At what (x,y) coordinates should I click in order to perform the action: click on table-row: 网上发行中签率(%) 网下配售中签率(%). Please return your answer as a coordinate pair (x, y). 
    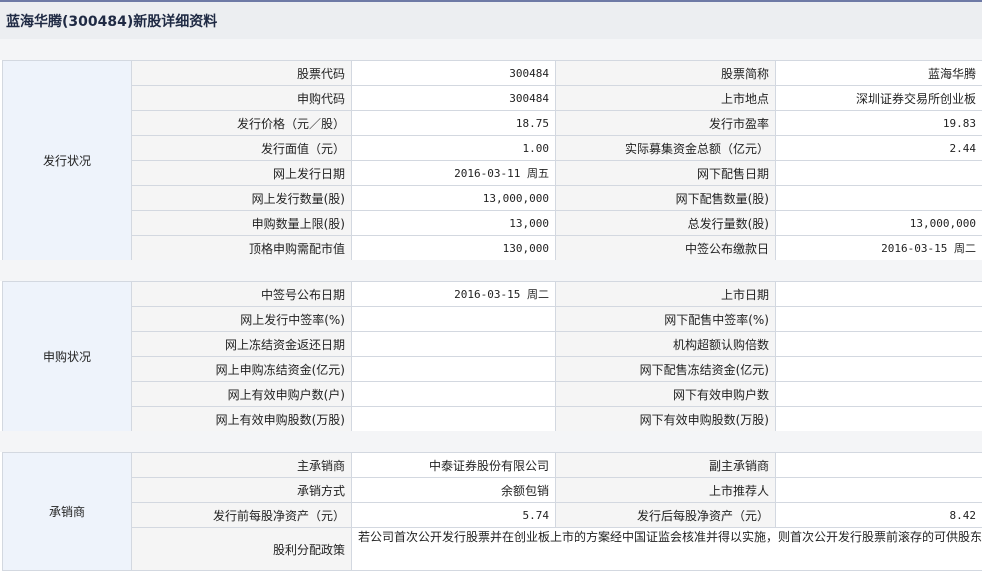
    Looking at the image, I should click on (492, 319).